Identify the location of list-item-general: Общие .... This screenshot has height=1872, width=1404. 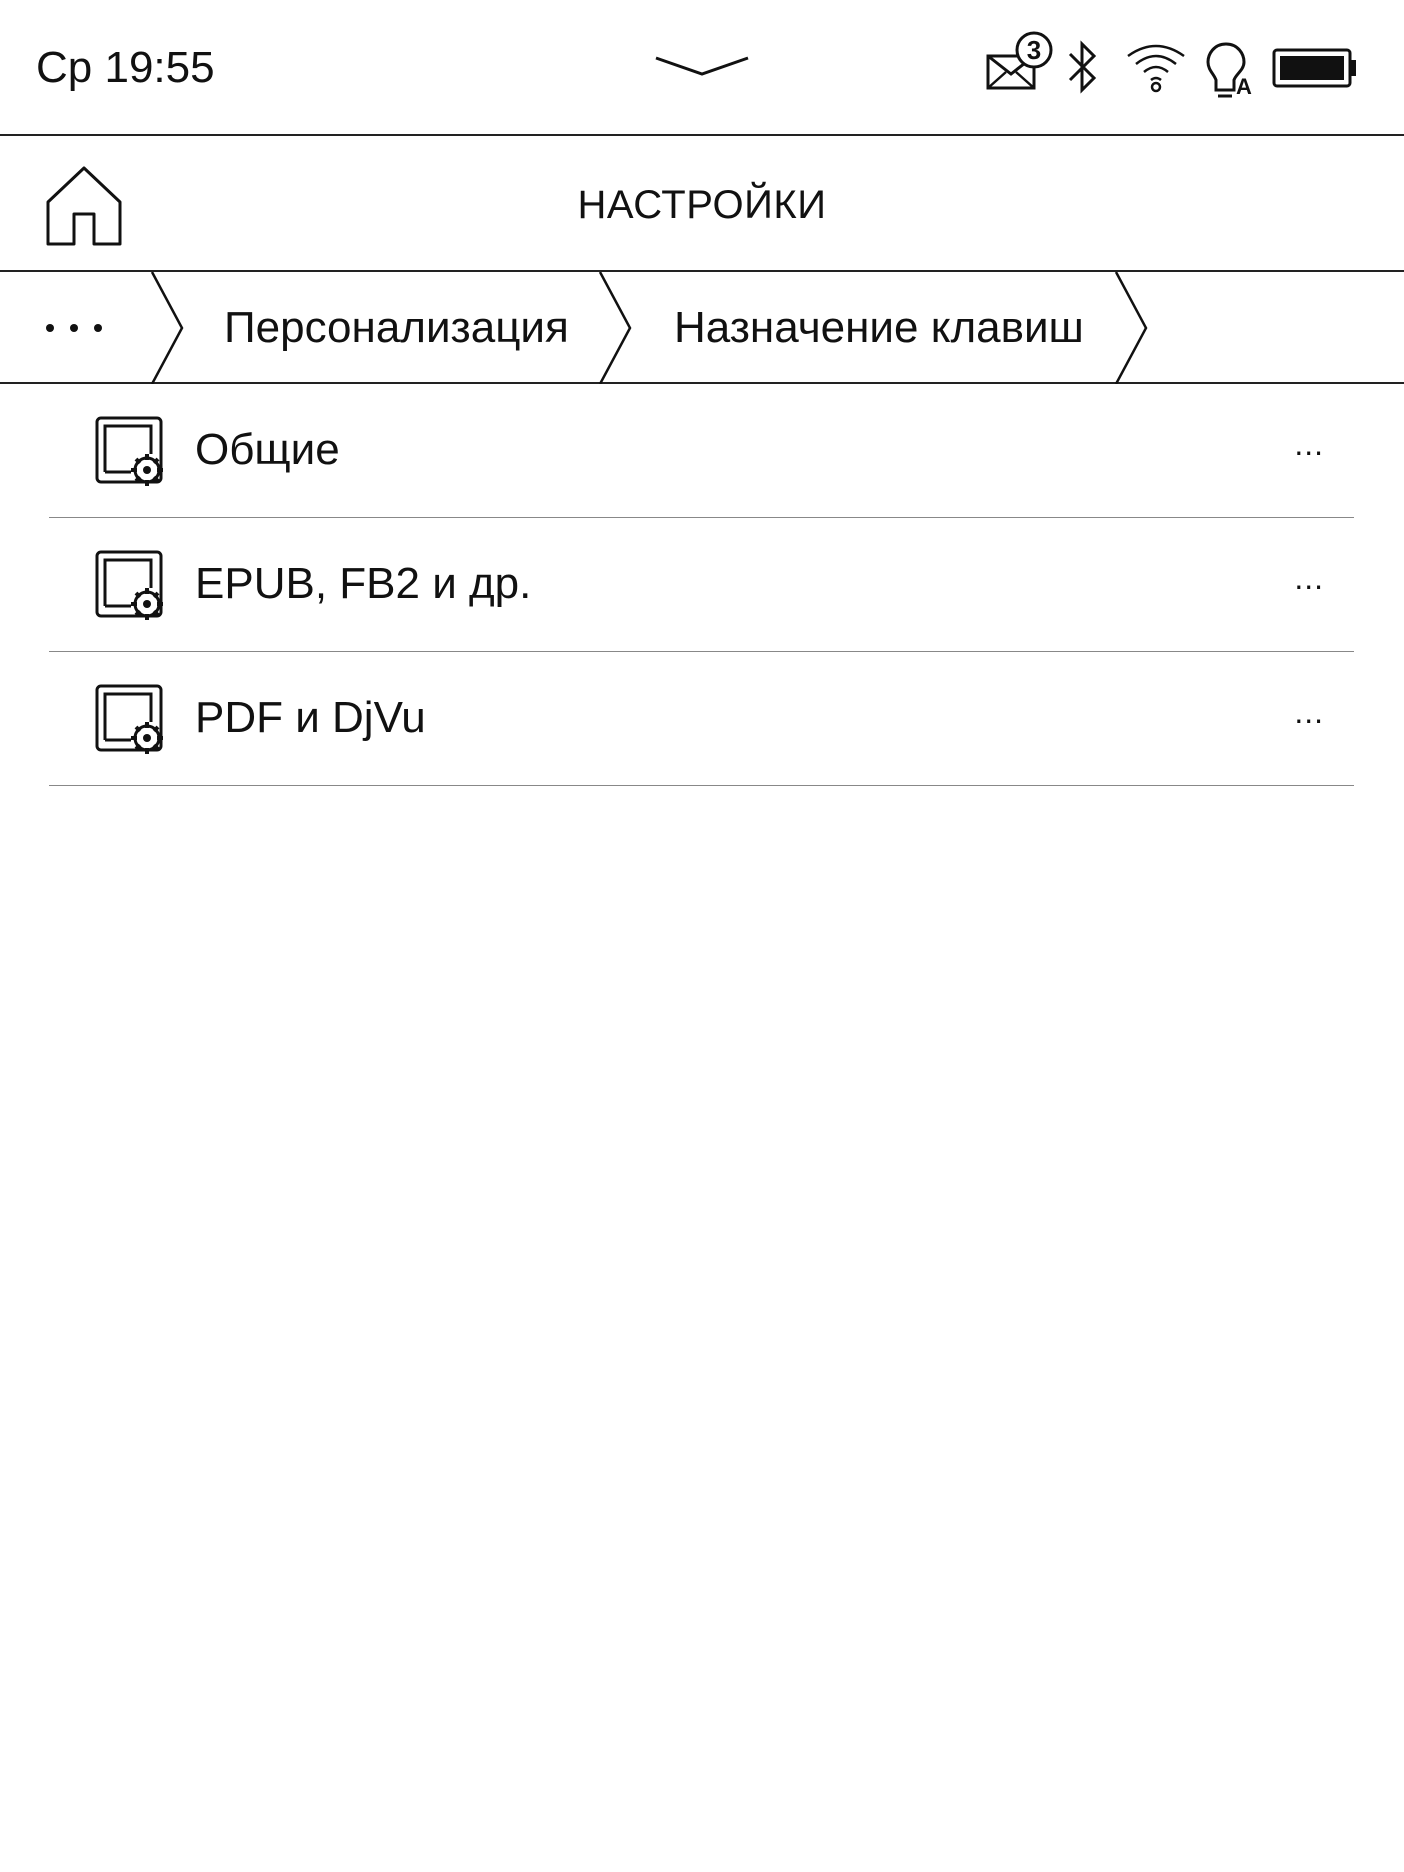
(701, 451).